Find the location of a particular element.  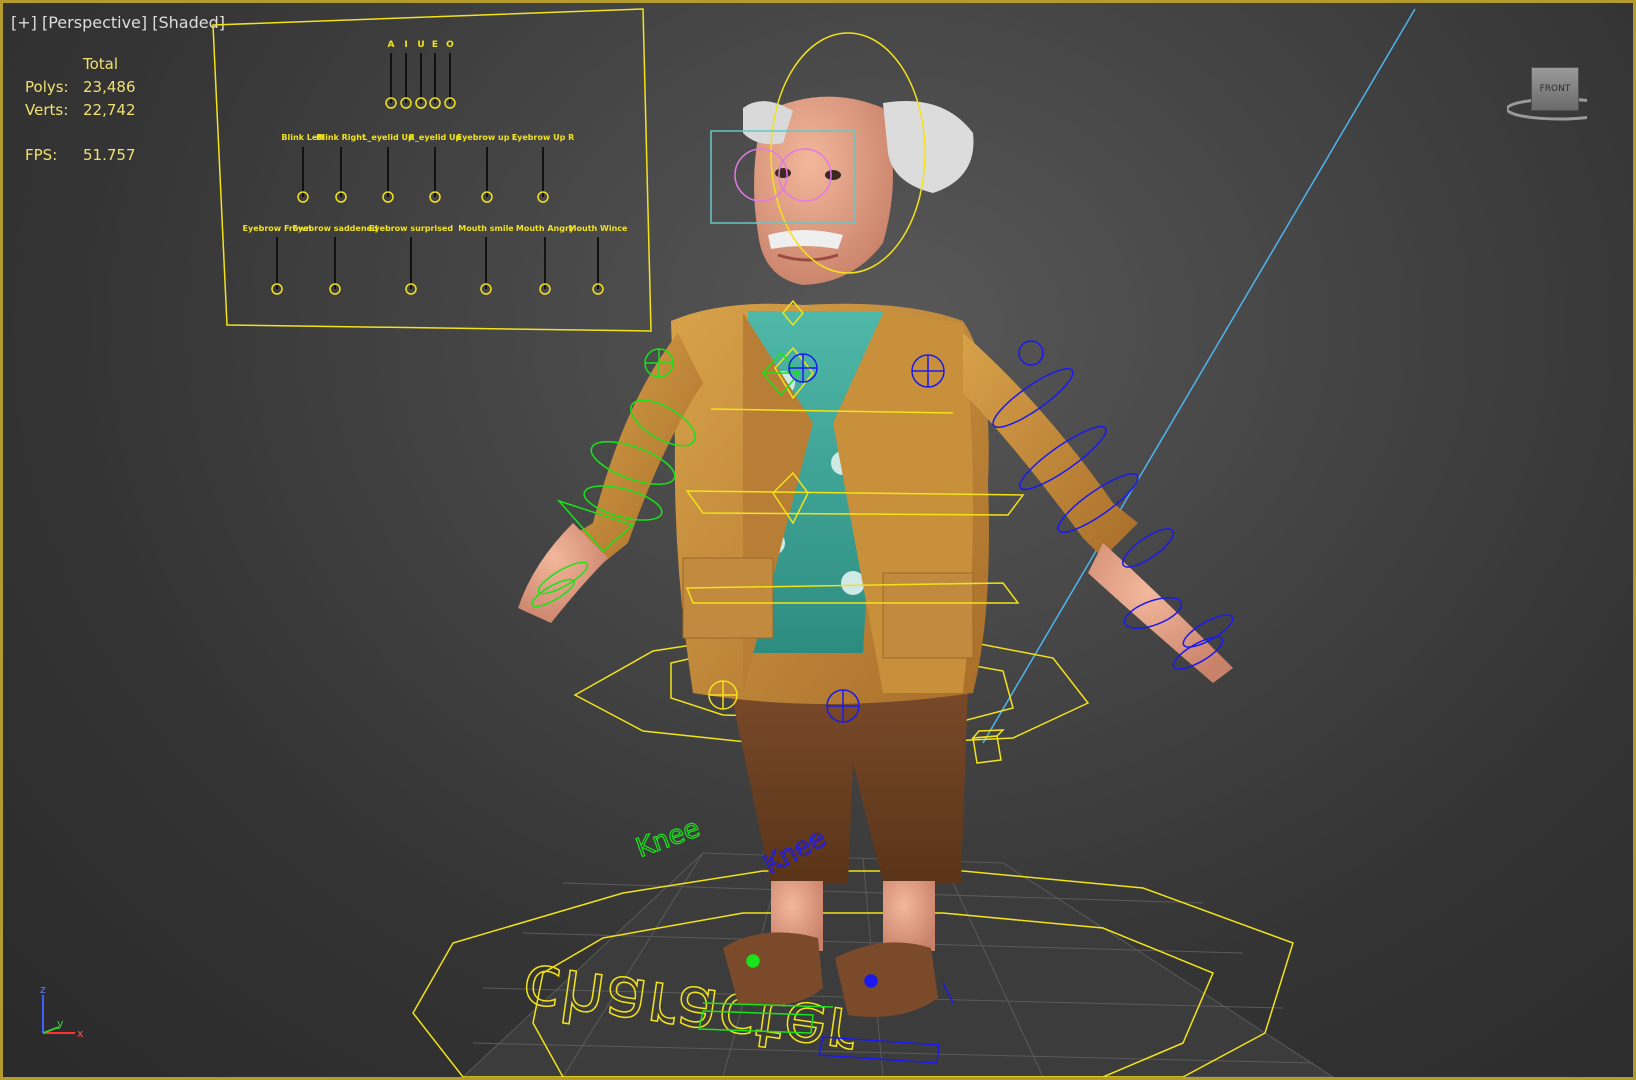

mouth-slider: Eyebrow surprised is located at coordinates (411, 259).